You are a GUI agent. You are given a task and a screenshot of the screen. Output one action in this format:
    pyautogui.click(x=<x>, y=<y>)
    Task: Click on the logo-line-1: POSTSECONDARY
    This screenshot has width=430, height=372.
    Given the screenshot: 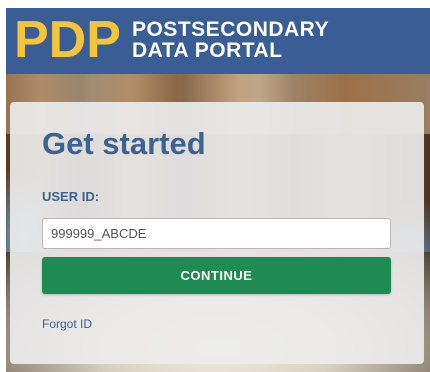 What is the action you would take?
    pyautogui.click(x=231, y=29)
    